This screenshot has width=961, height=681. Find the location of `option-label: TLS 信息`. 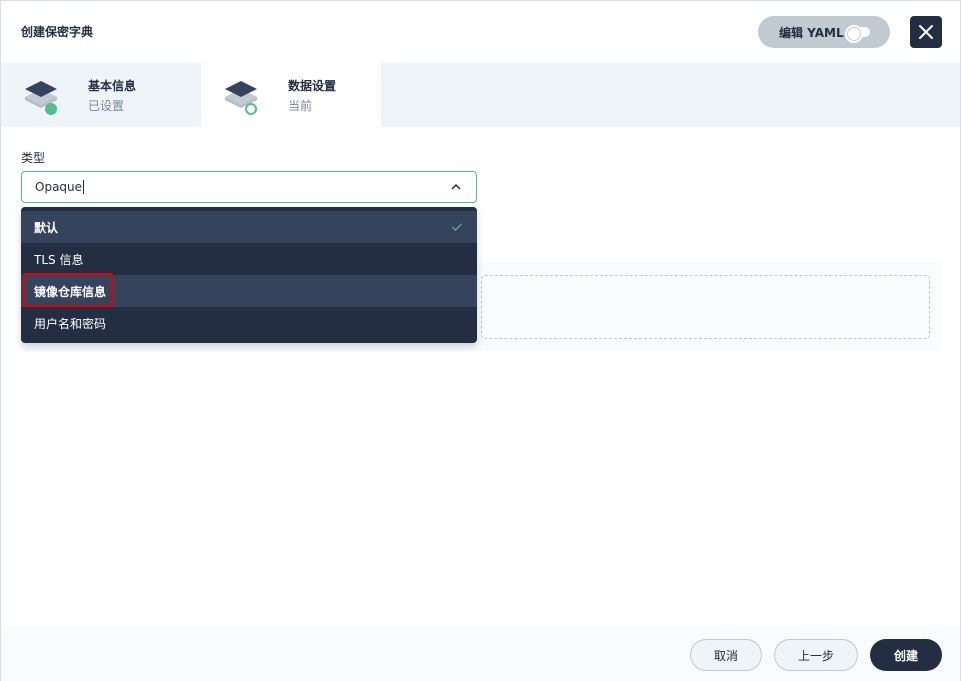

option-label: TLS 信息 is located at coordinates (59, 259).